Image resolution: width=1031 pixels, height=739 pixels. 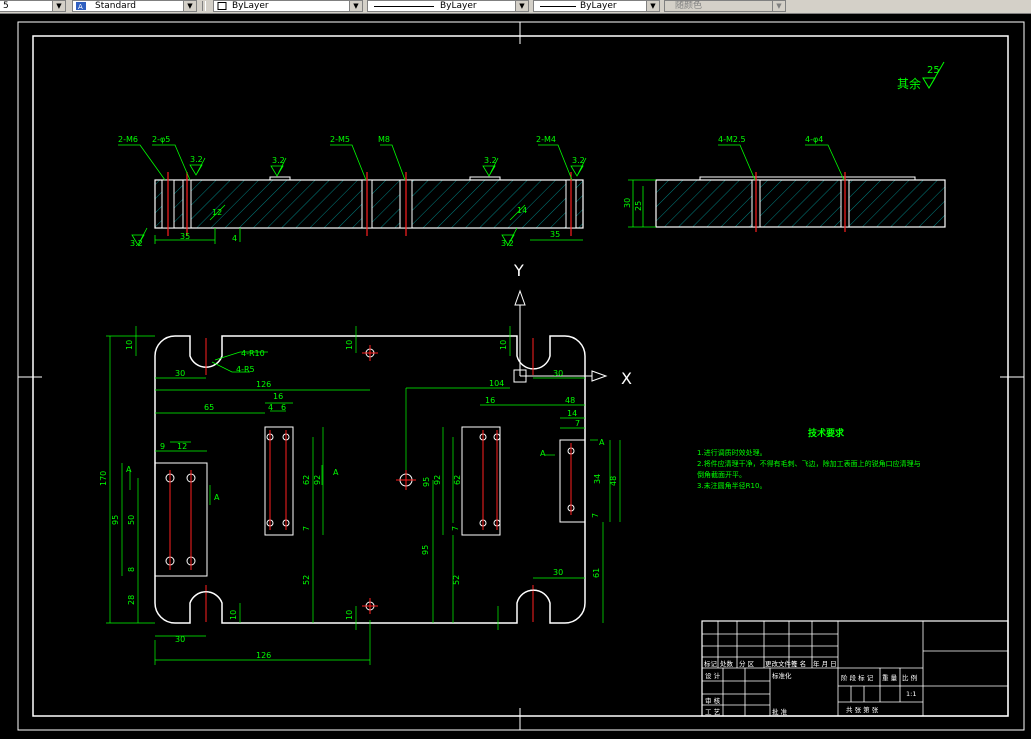 I want to click on dim-16-b: 16, so click(x=490, y=400).